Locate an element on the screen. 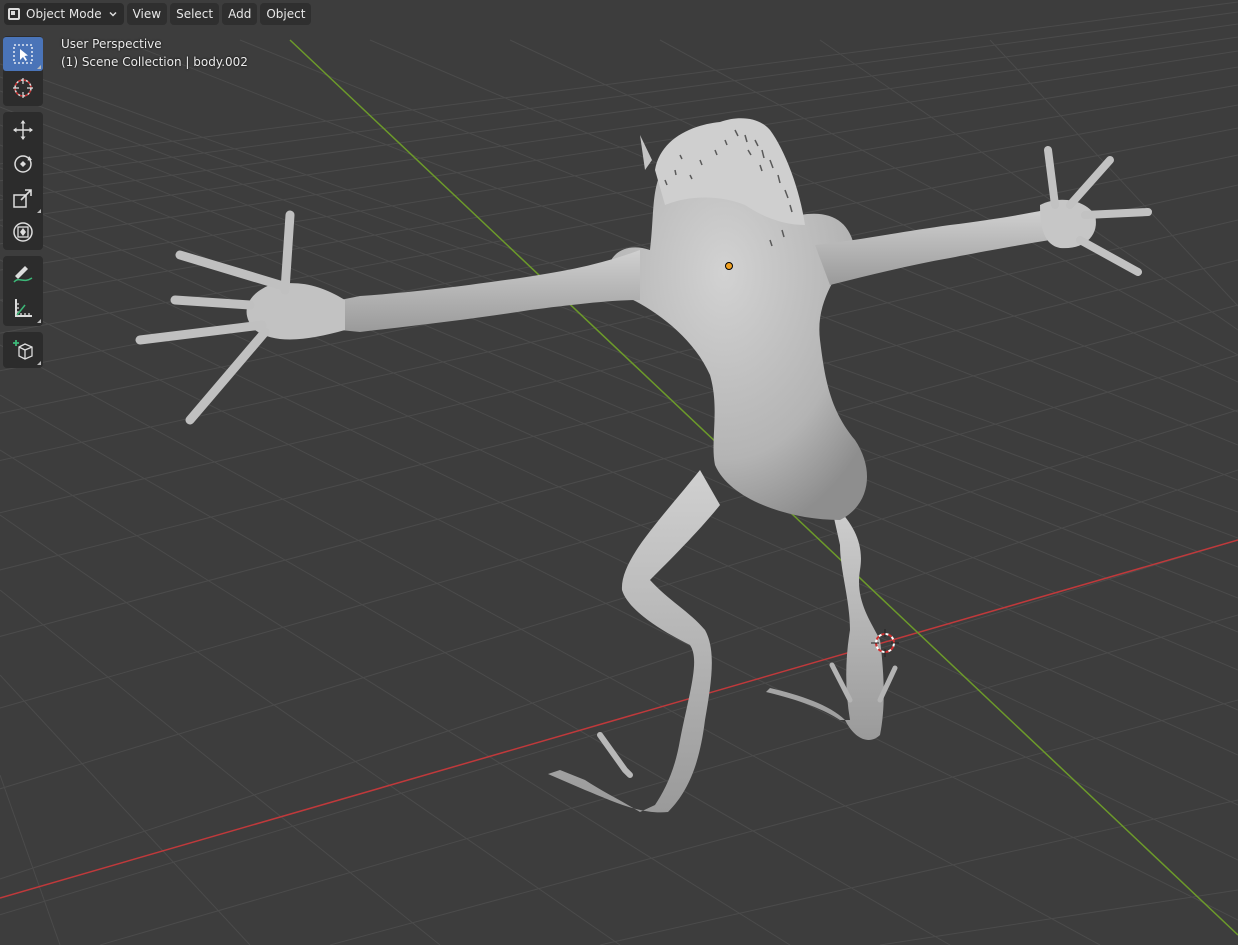  tool-rotate is located at coordinates (23, 164).